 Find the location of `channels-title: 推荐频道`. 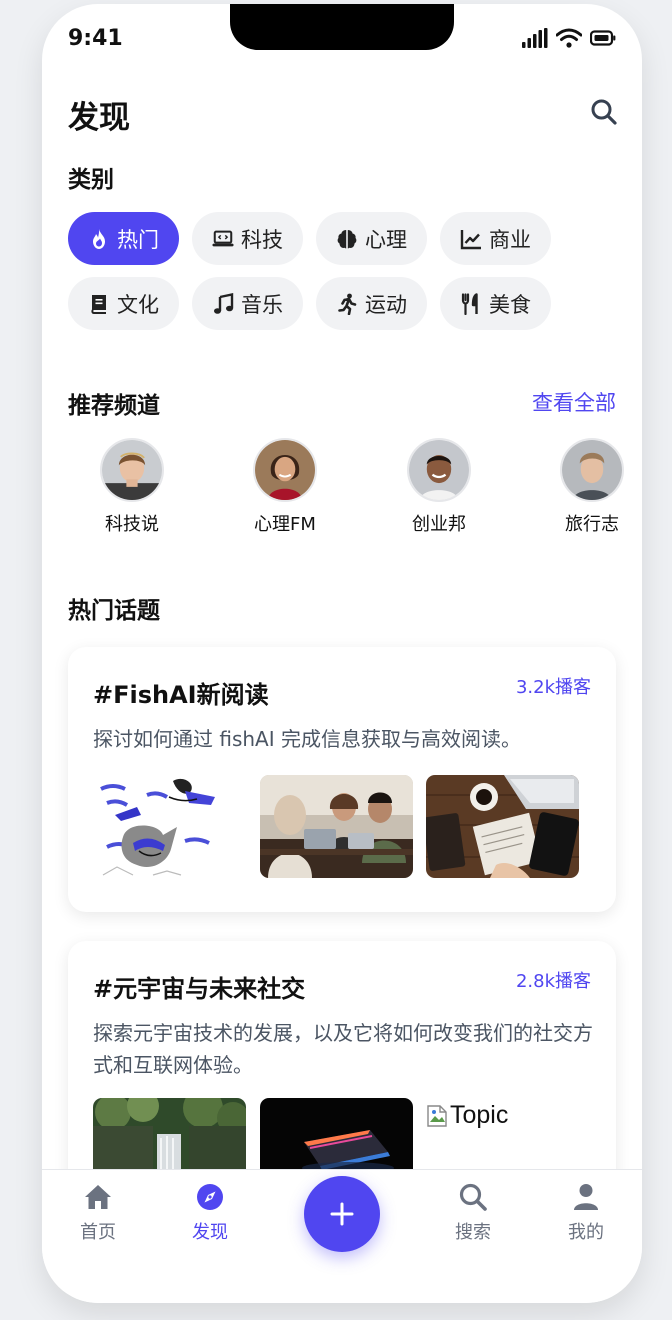

channels-title: 推荐频道 is located at coordinates (114, 406).